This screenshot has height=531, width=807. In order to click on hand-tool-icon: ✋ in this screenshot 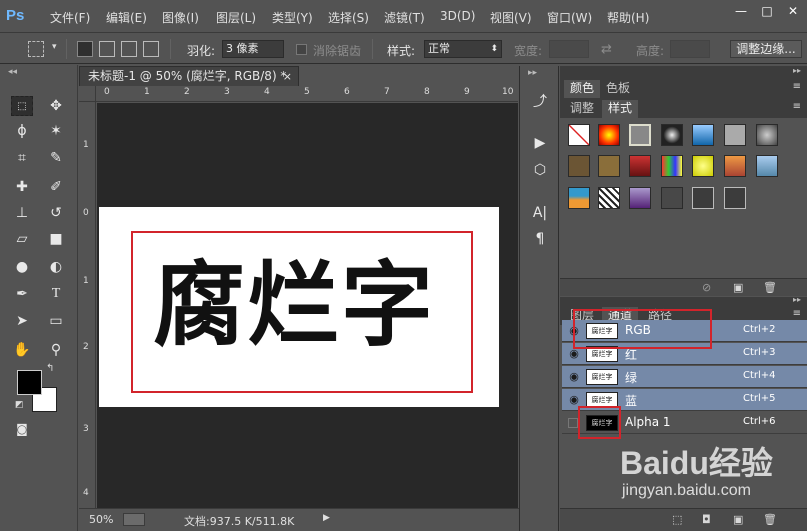, I will do `click(22, 350)`.